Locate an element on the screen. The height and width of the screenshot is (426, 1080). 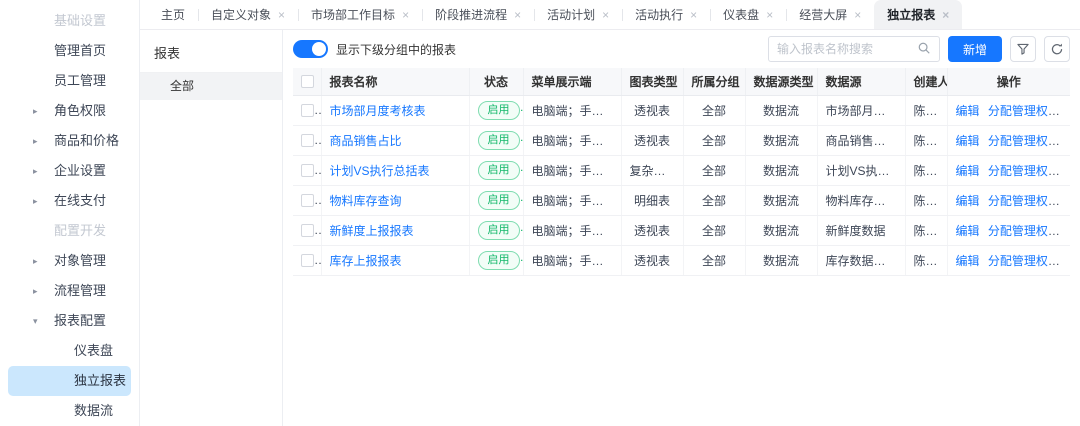
sidebar-item-label: 配置开发 is located at coordinates (80, 230).